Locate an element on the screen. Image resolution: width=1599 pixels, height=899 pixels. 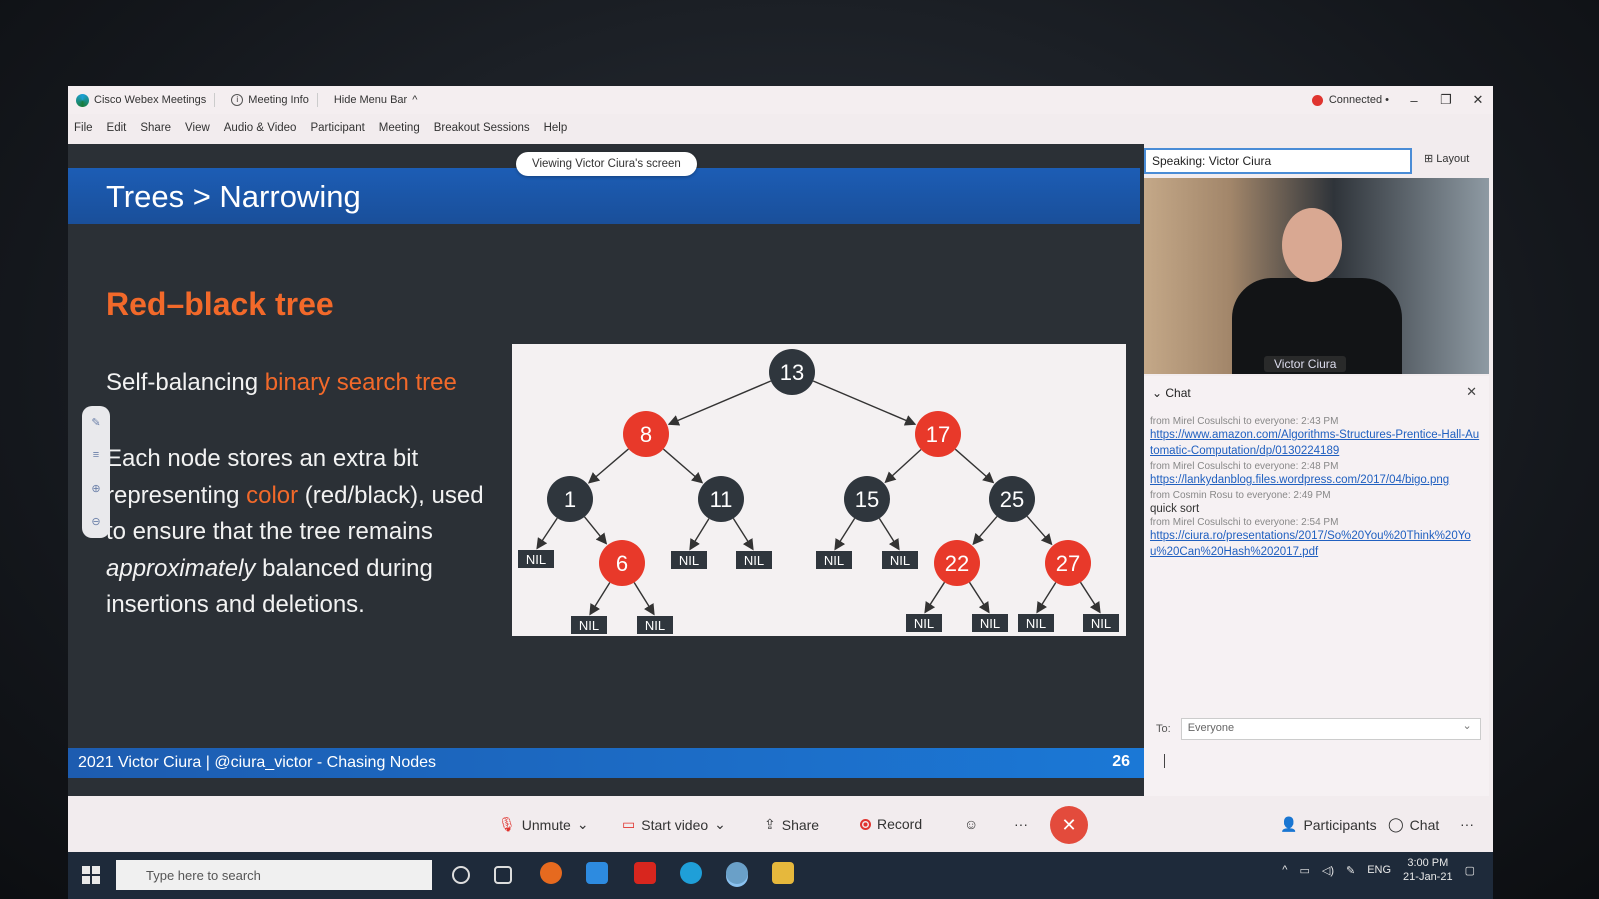
system-tray: ^ ▭ ◁) ✎ ENG 3:00 PM 21-Jan-21 ▢ is located at coordinates (1378, 870).